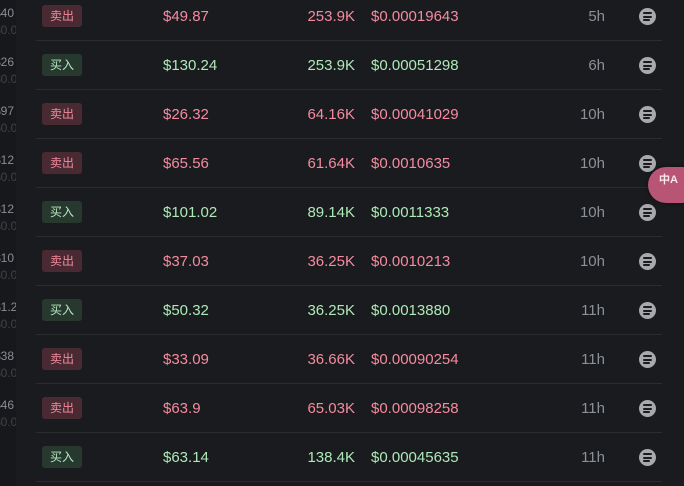 This screenshot has height=486, width=684. Describe the element at coordinates (7, 13) in the screenshot. I see `left-column-fragment: $40` at that location.